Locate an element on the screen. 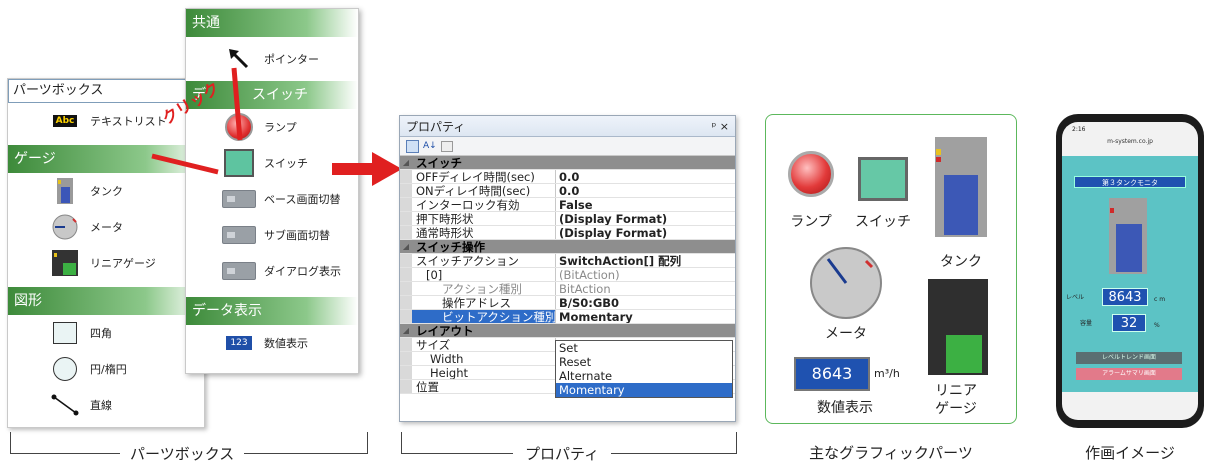 This screenshot has width=1212, height=467. property-name: 押下時形状 is located at coordinates (484, 218).